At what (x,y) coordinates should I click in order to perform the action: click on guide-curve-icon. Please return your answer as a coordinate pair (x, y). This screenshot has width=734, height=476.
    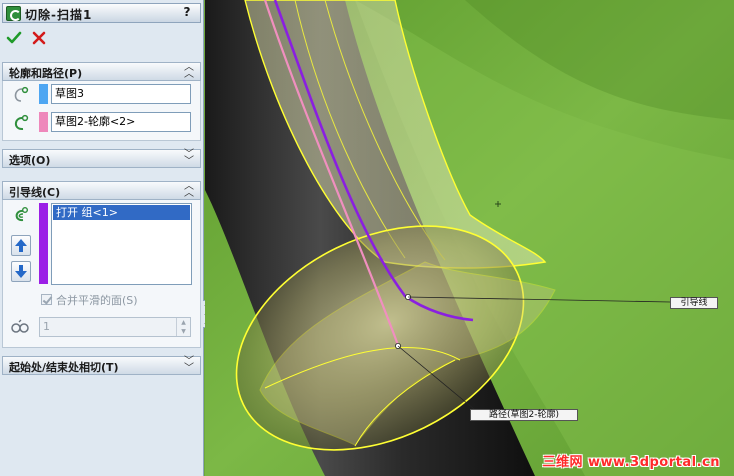
    Looking at the image, I should click on (21, 214).